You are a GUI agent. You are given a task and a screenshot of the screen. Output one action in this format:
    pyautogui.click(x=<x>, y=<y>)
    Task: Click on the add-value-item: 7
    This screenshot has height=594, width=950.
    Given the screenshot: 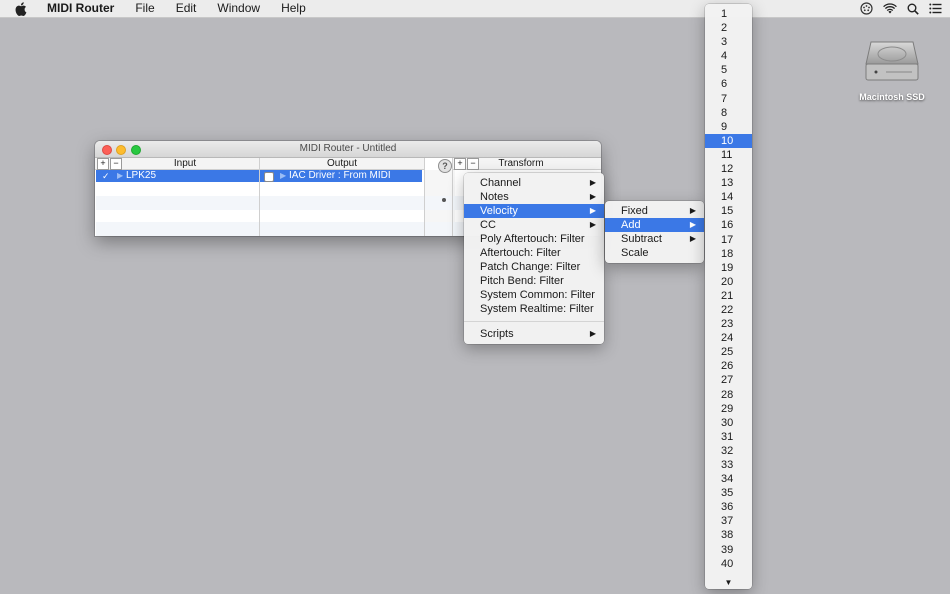 What is the action you would take?
    pyautogui.click(x=728, y=99)
    